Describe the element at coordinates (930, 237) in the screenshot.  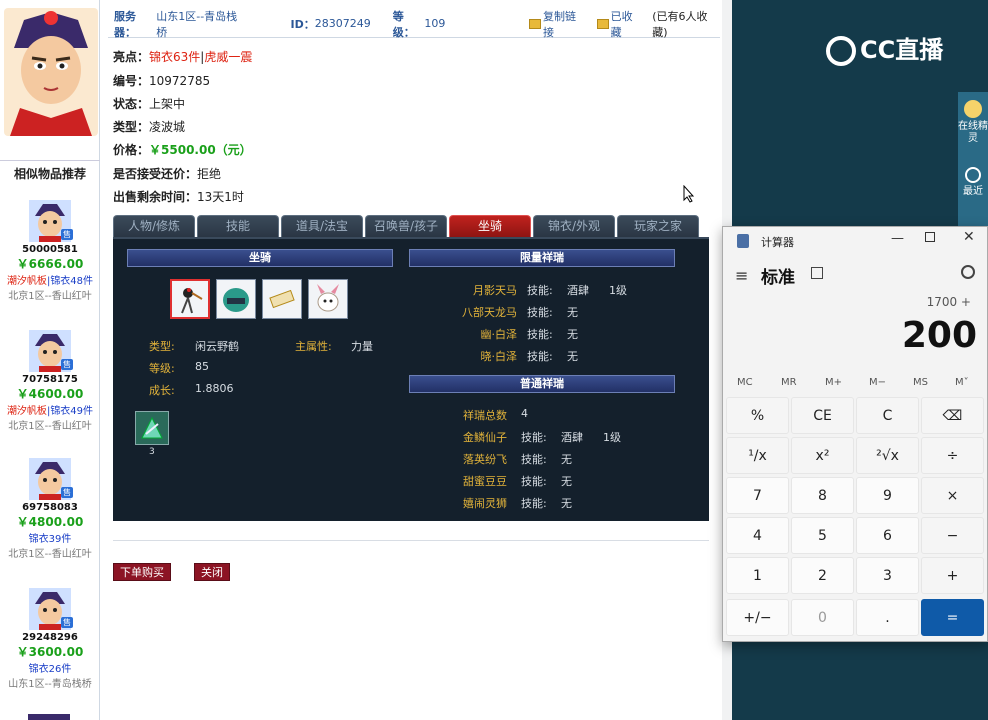
I see `maximize-button` at that location.